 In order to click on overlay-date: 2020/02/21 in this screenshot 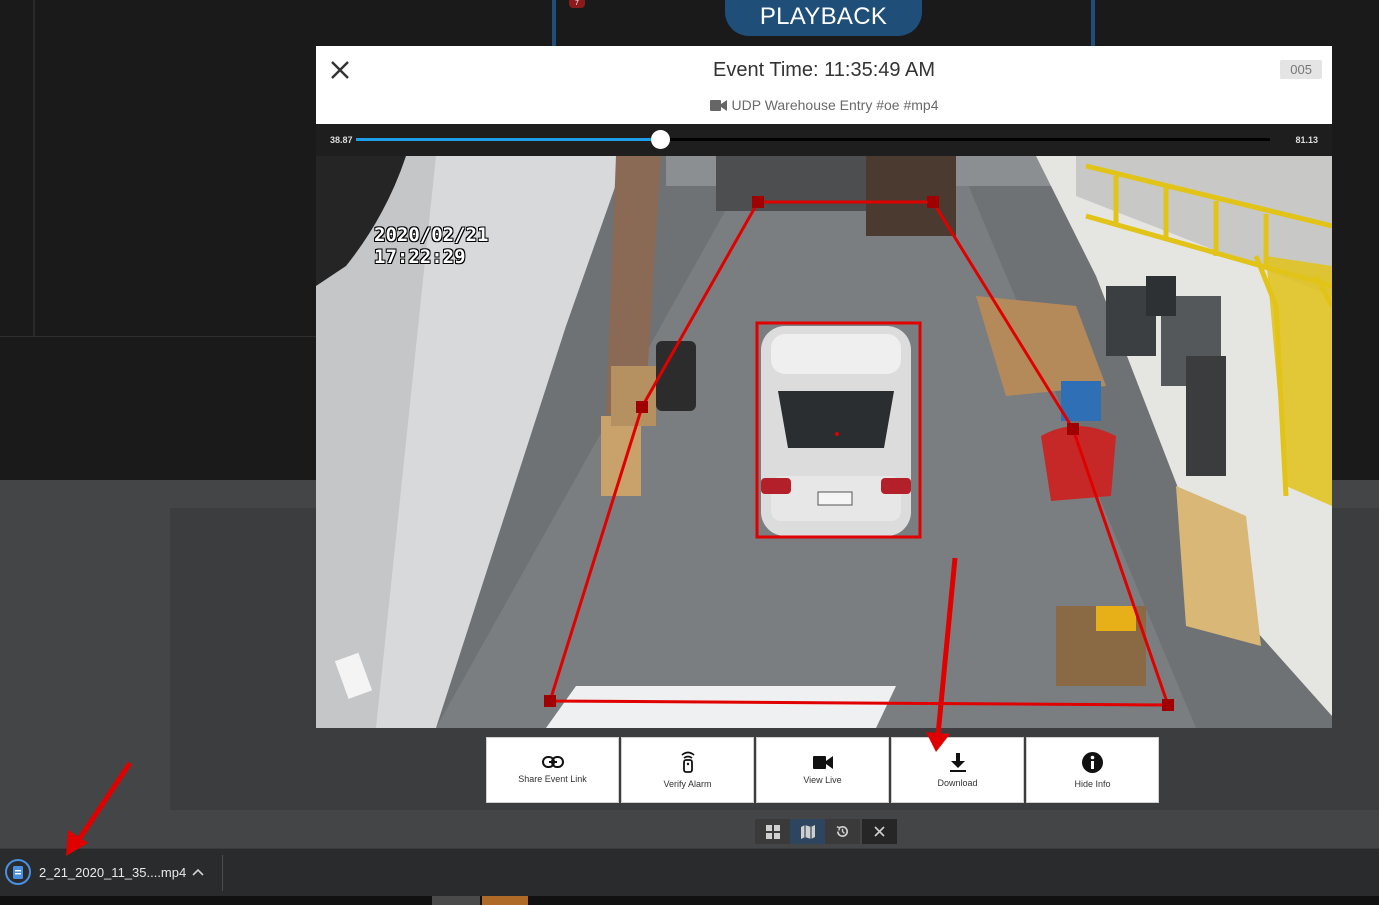, I will do `click(431, 235)`.